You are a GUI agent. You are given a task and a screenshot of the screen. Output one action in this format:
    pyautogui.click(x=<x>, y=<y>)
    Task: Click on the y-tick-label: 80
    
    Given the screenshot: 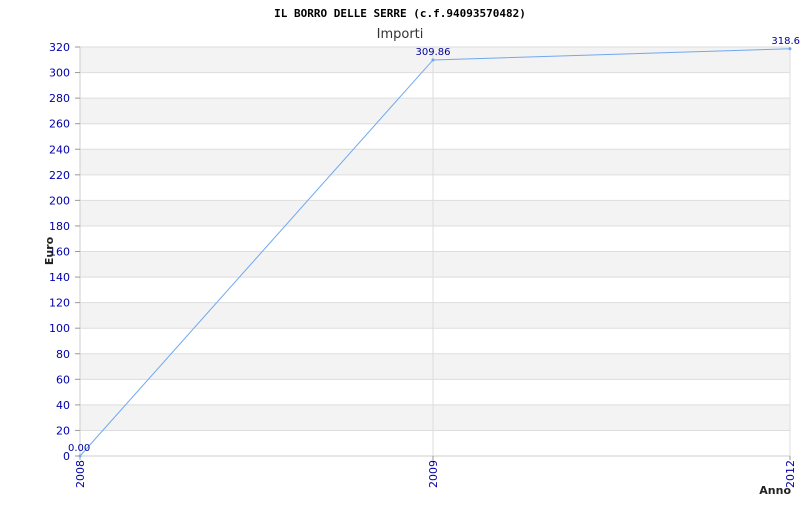 What is the action you would take?
    pyautogui.click(x=63, y=354)
    